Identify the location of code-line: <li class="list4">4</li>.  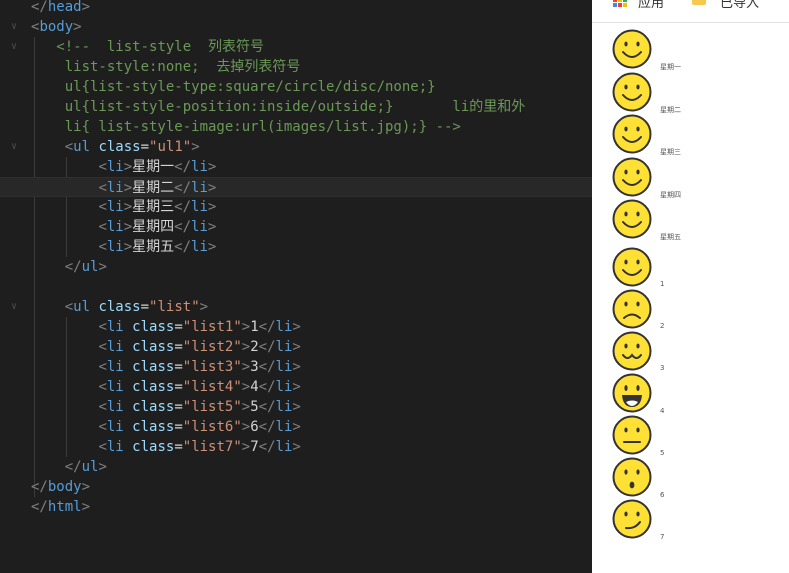
(296, 387).